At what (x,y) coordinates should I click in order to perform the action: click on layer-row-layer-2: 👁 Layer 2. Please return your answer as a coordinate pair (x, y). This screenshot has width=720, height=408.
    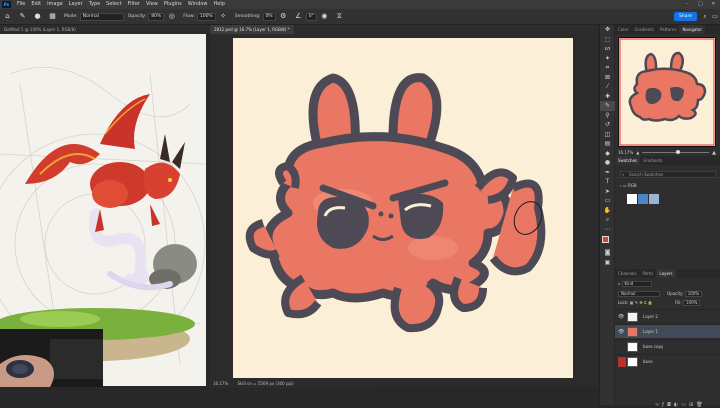
    Looking at the image, I should click on (667, 316).